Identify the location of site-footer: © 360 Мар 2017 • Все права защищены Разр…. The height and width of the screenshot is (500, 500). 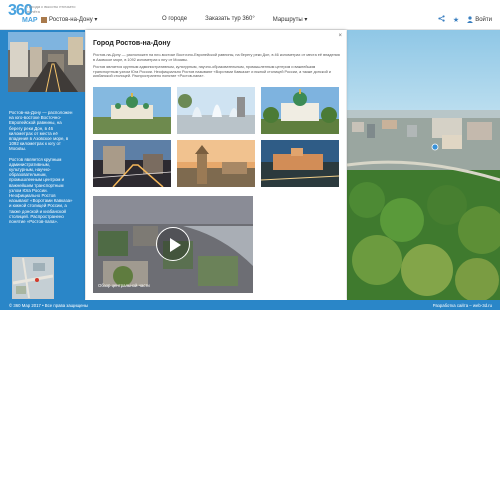
(250, 305).